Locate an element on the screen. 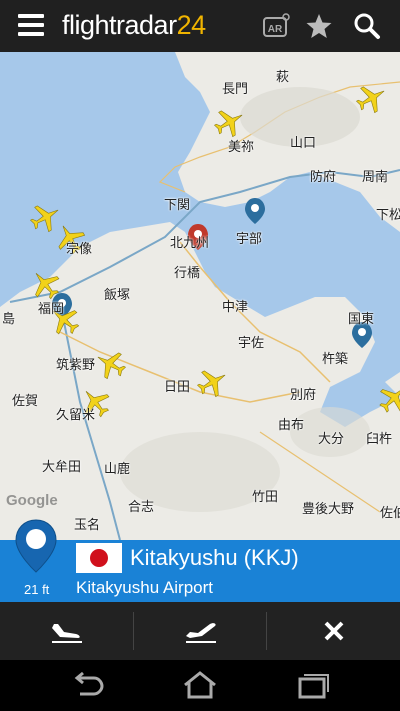  home-icon is located at coordinates (200, 685).